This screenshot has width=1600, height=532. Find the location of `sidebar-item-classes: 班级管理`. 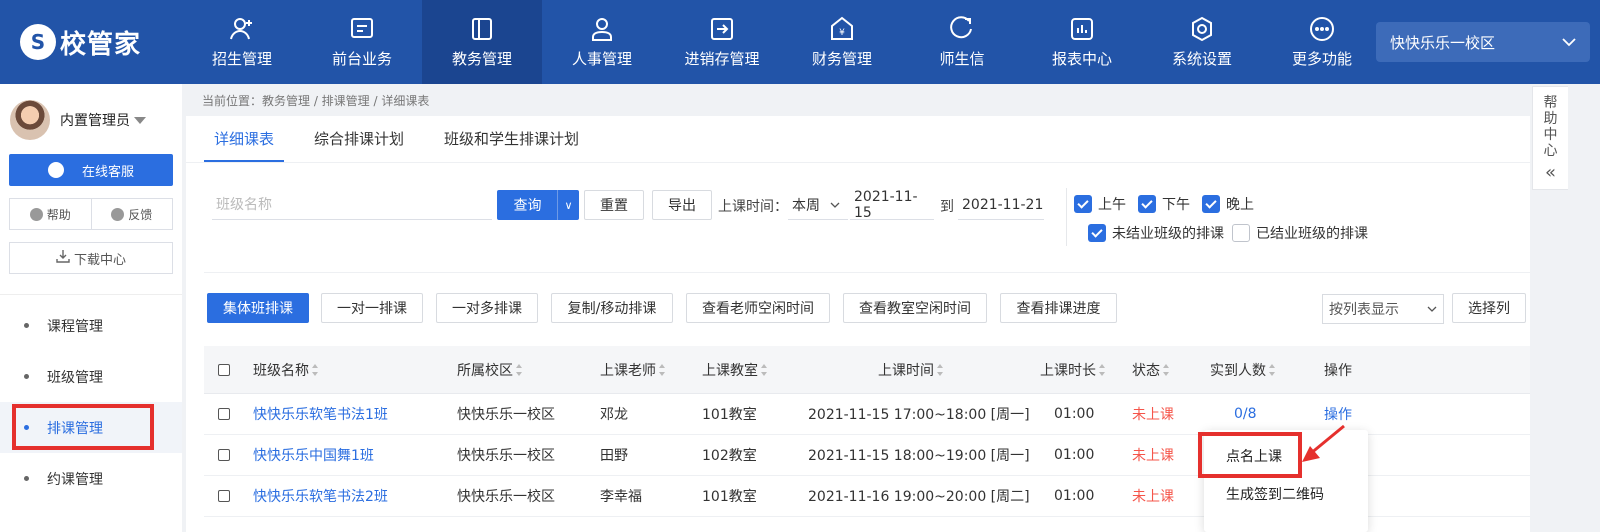

sidebar-item-classes: 班级管理 is located at coordinates (91, 376).